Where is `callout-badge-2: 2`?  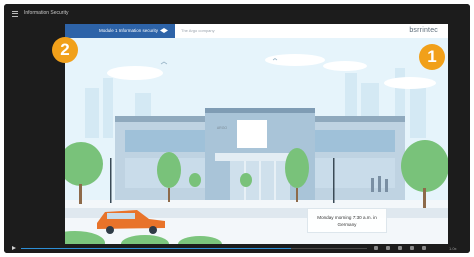
callout-badge-2: 2 is located at coordinates (65, 50).